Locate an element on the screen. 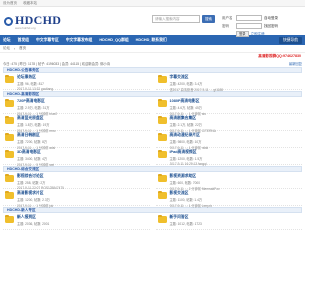 This screenshot has height=305, width=320. forum-name: 高清剧集合集区 is located at coordinates (193, 118).